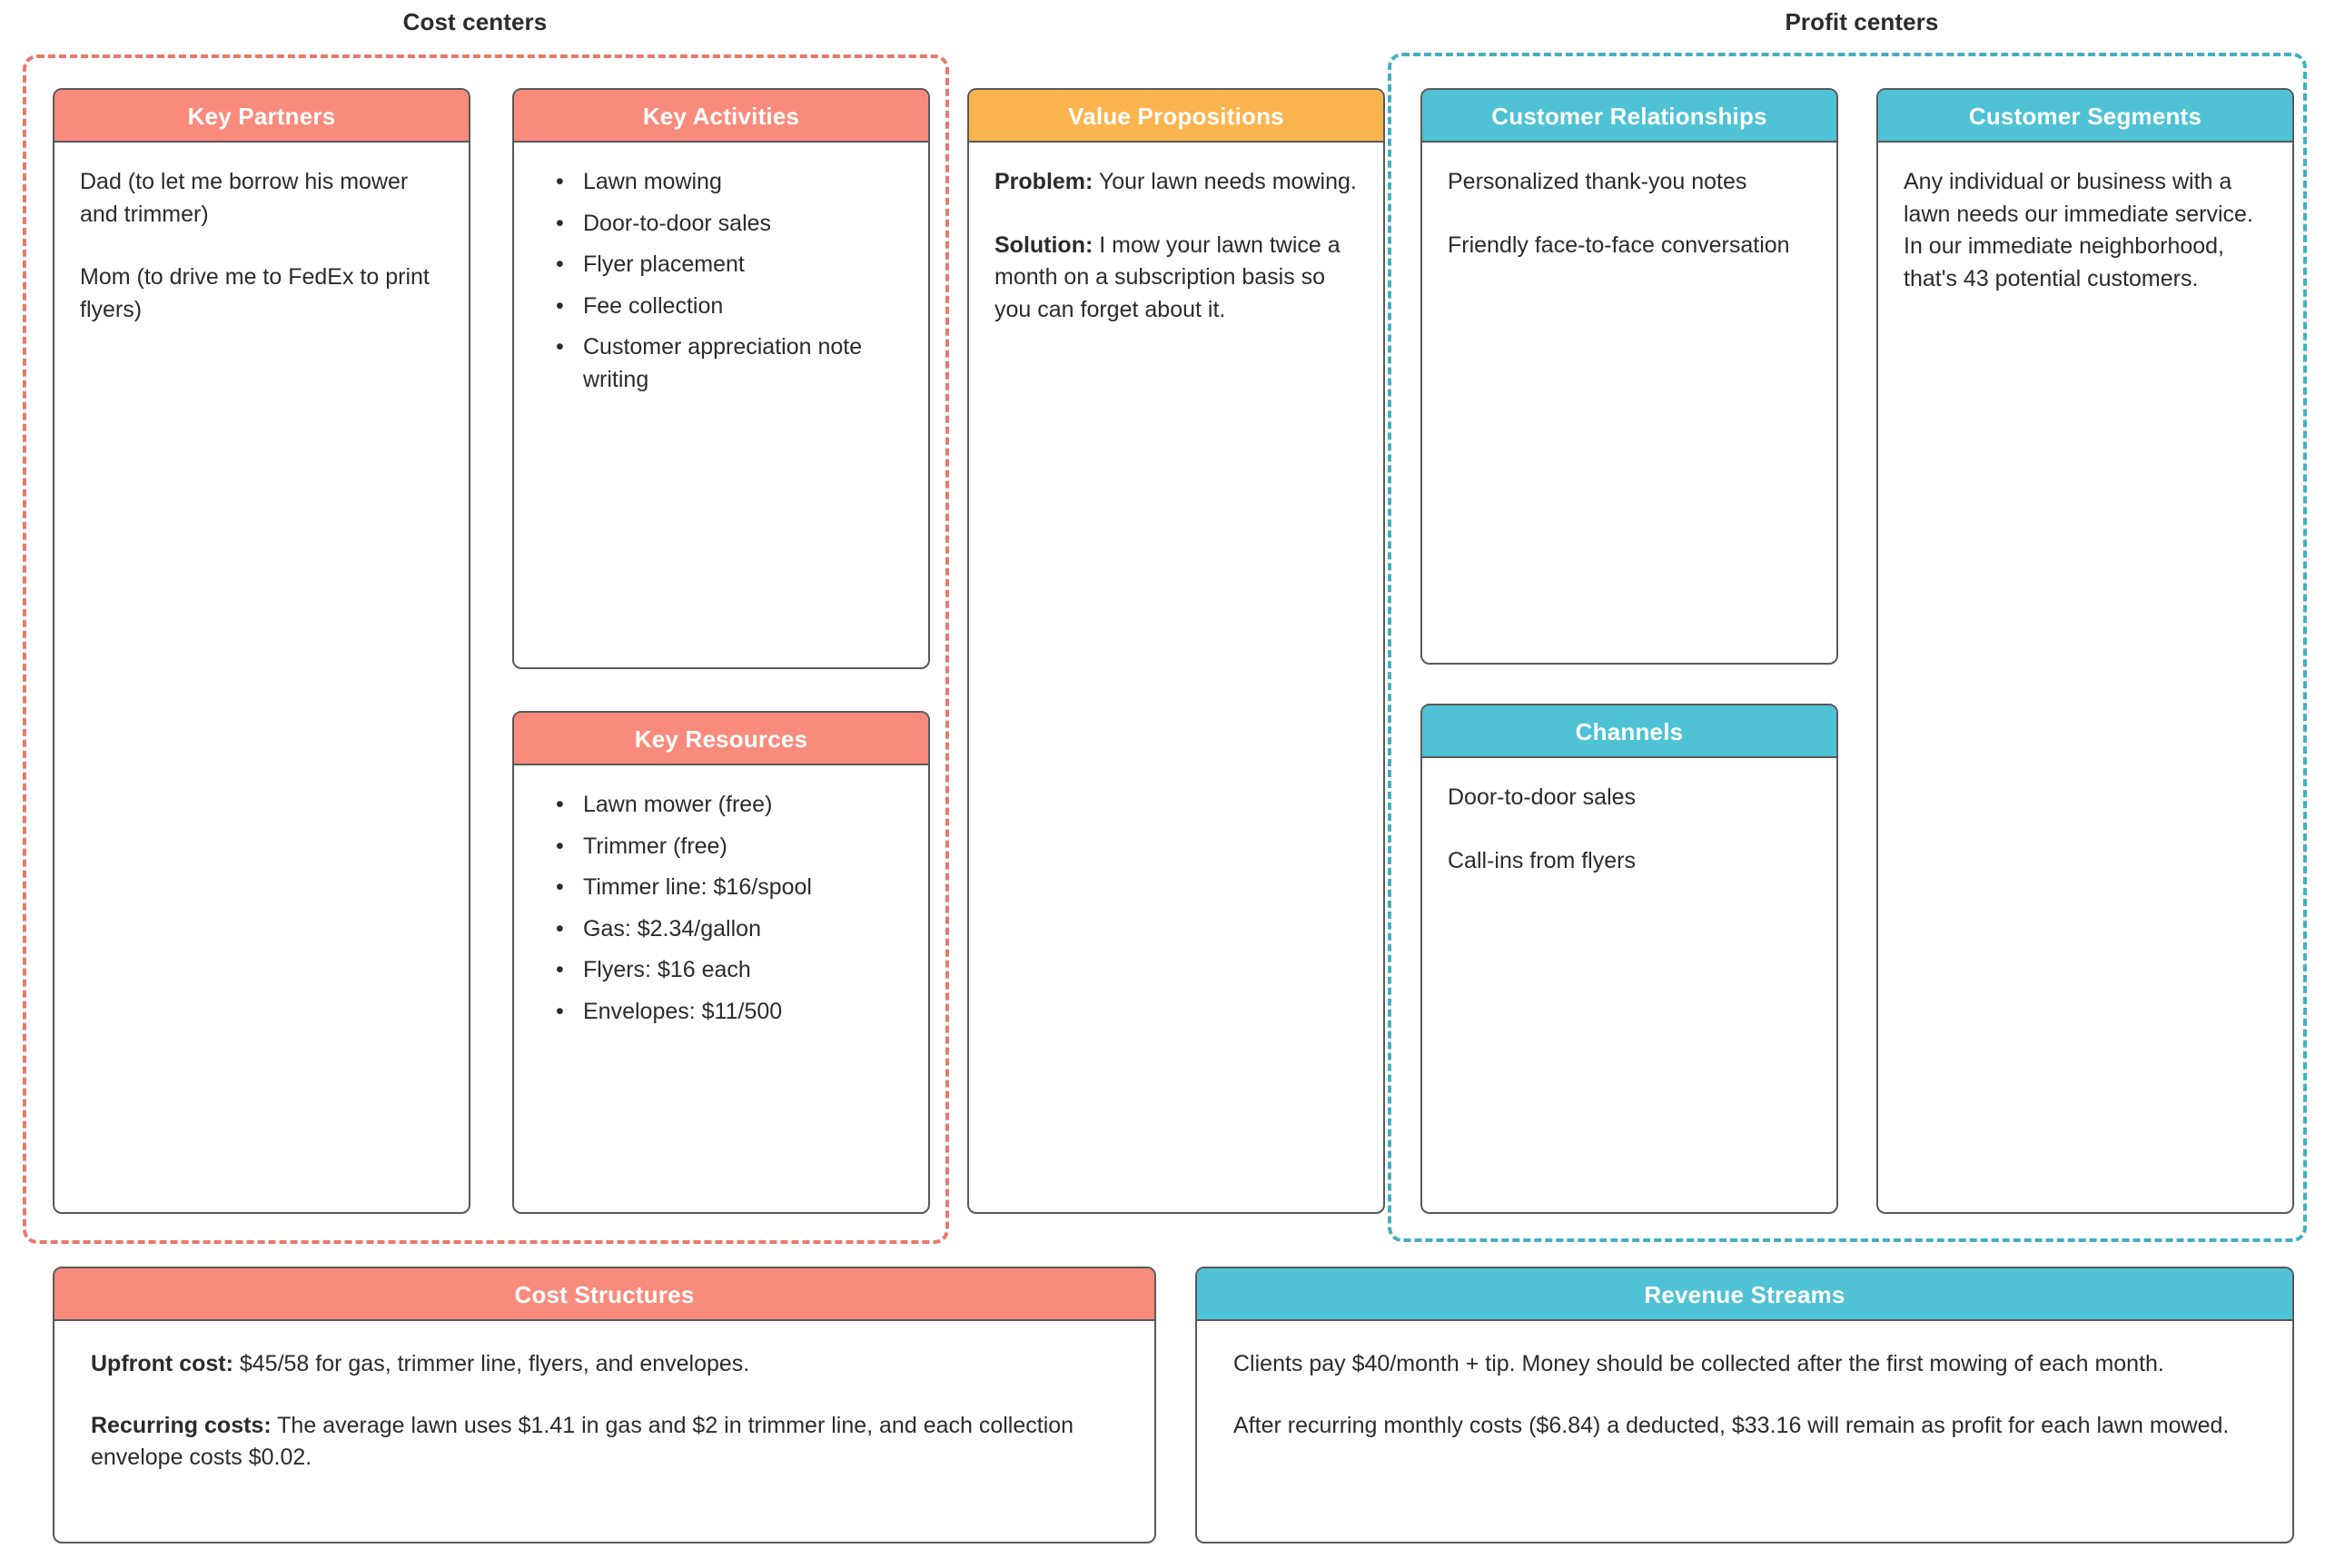 Image resolution: width=2325 pixels, height=1568 pixels. Describe the element at coordinates (729, 805) in the screenshot. I see `list-item: Lawn mower (free)` at that location.